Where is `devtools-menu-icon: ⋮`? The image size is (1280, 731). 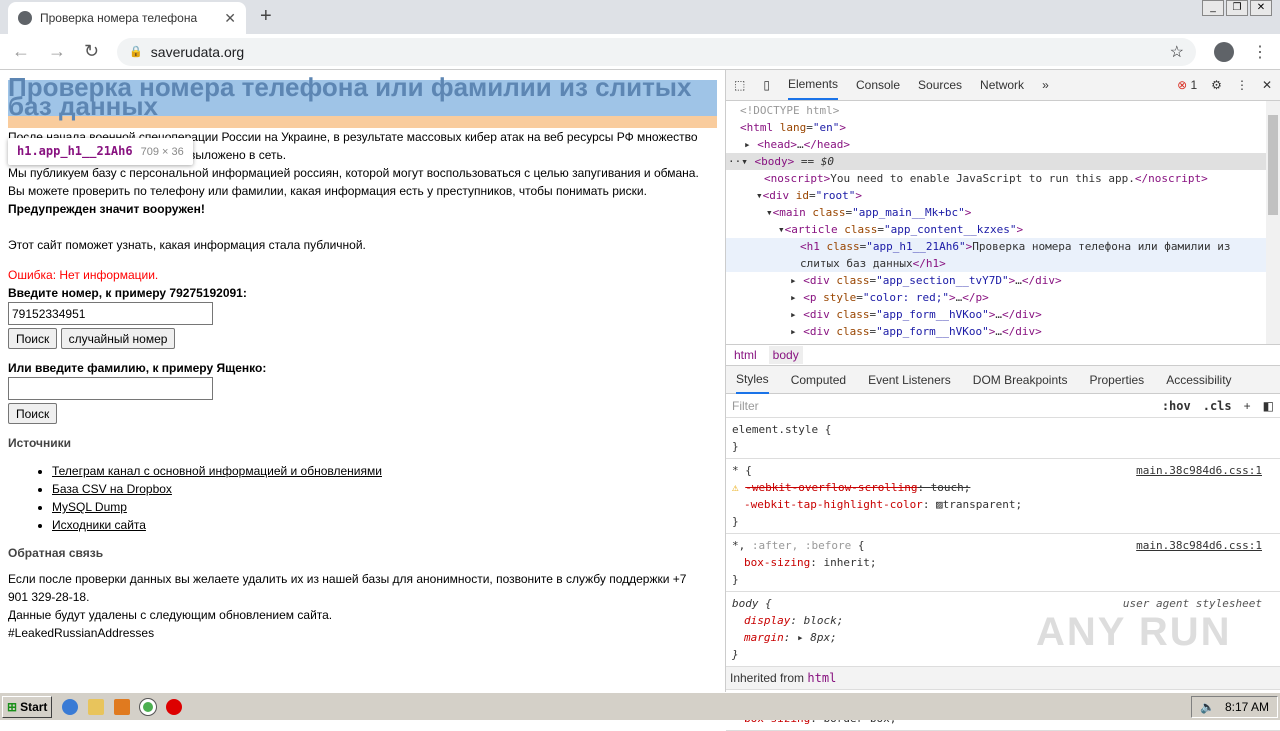 devtools-menu-icon: ⋮ is located at coordinates (1242, 85).